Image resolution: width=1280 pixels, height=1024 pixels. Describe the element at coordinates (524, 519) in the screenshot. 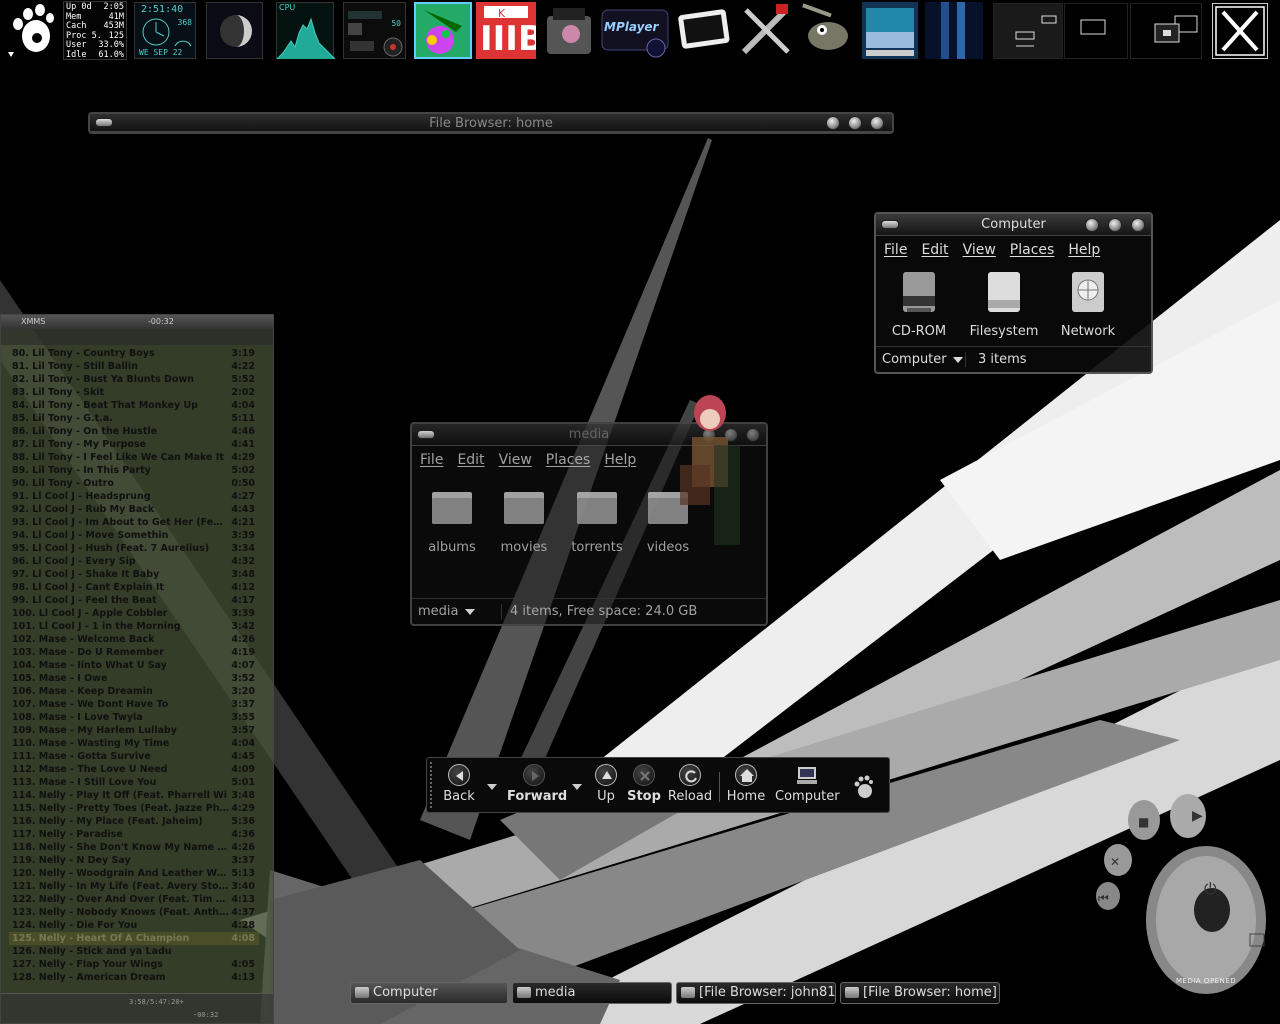

I see `folder-movies: movies` at that location.